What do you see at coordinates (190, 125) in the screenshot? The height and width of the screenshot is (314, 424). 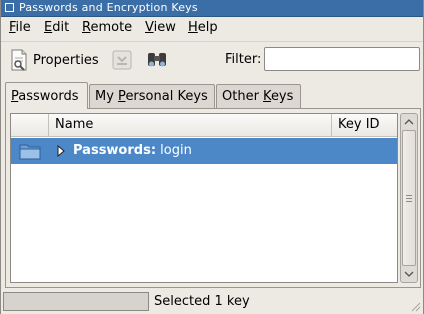 I see `column-header-name: Name` at bounding box center [190, 125].